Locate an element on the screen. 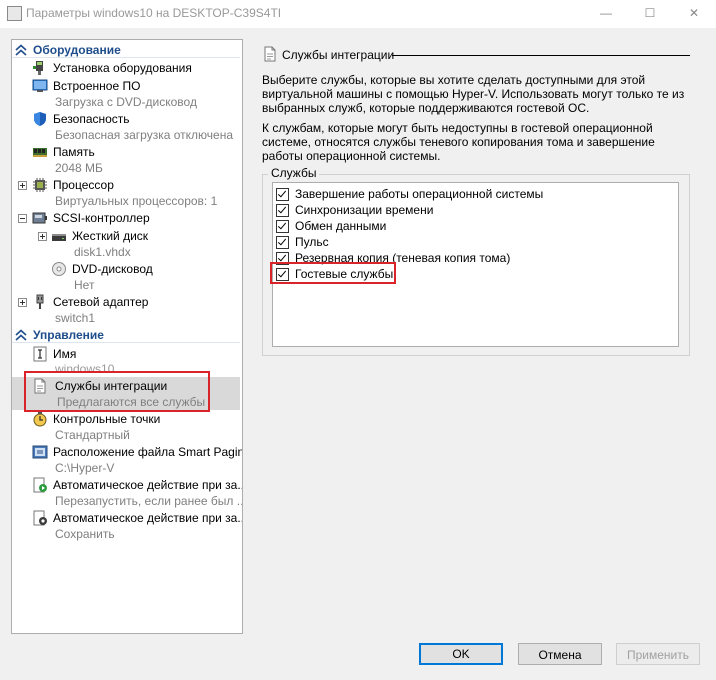 This screenshot has width=716, height=680. highlight-integration-services is located at coordinates (117, 391).